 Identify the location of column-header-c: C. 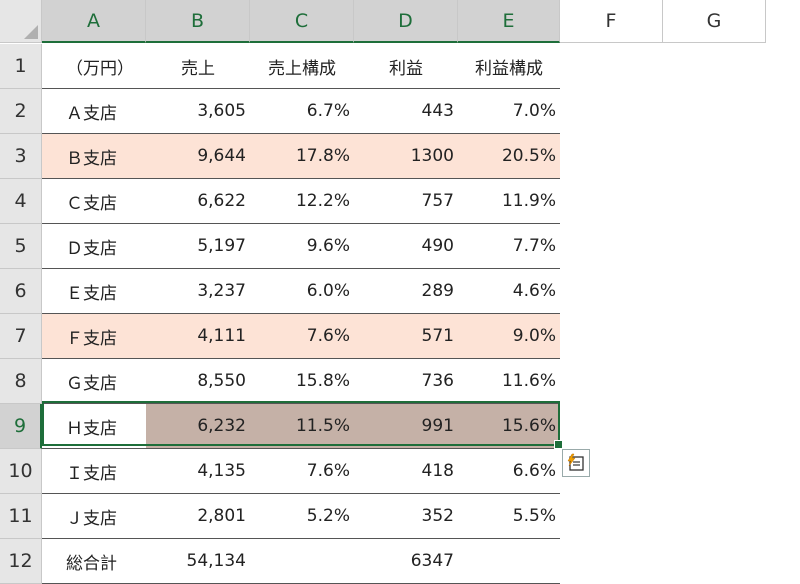
(302, 21).